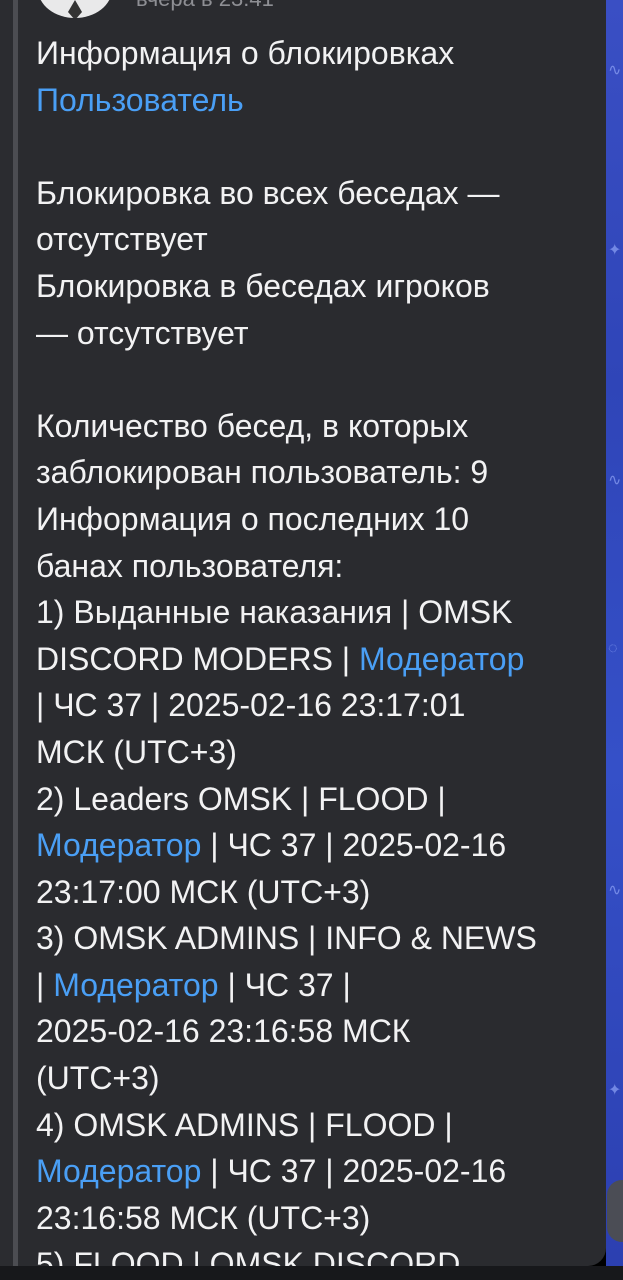  What do you see at coordinates (98, 1078) in the screenshot?
I see `message-text-segment: (UTC+3)` at bounding box center [98, 1078].